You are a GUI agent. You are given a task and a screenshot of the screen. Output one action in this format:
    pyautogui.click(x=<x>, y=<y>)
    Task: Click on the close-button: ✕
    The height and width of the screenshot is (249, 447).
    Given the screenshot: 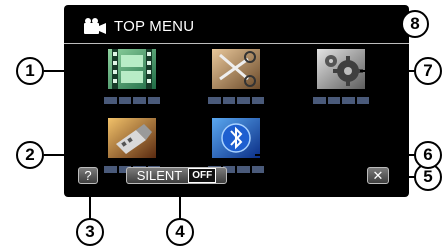 What is the action you would take?
    pyautogui.click(x=378, y=175)
    